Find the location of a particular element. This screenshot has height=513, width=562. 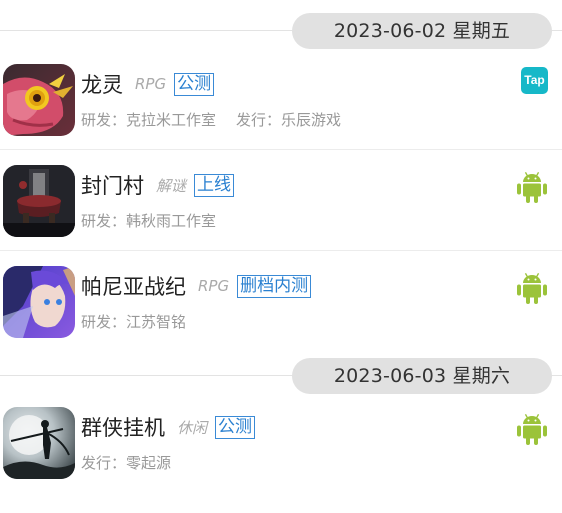

game-meta: 研发：克拉米工作室 发行：乐辰游戏 is located at coordinates (211, 119).